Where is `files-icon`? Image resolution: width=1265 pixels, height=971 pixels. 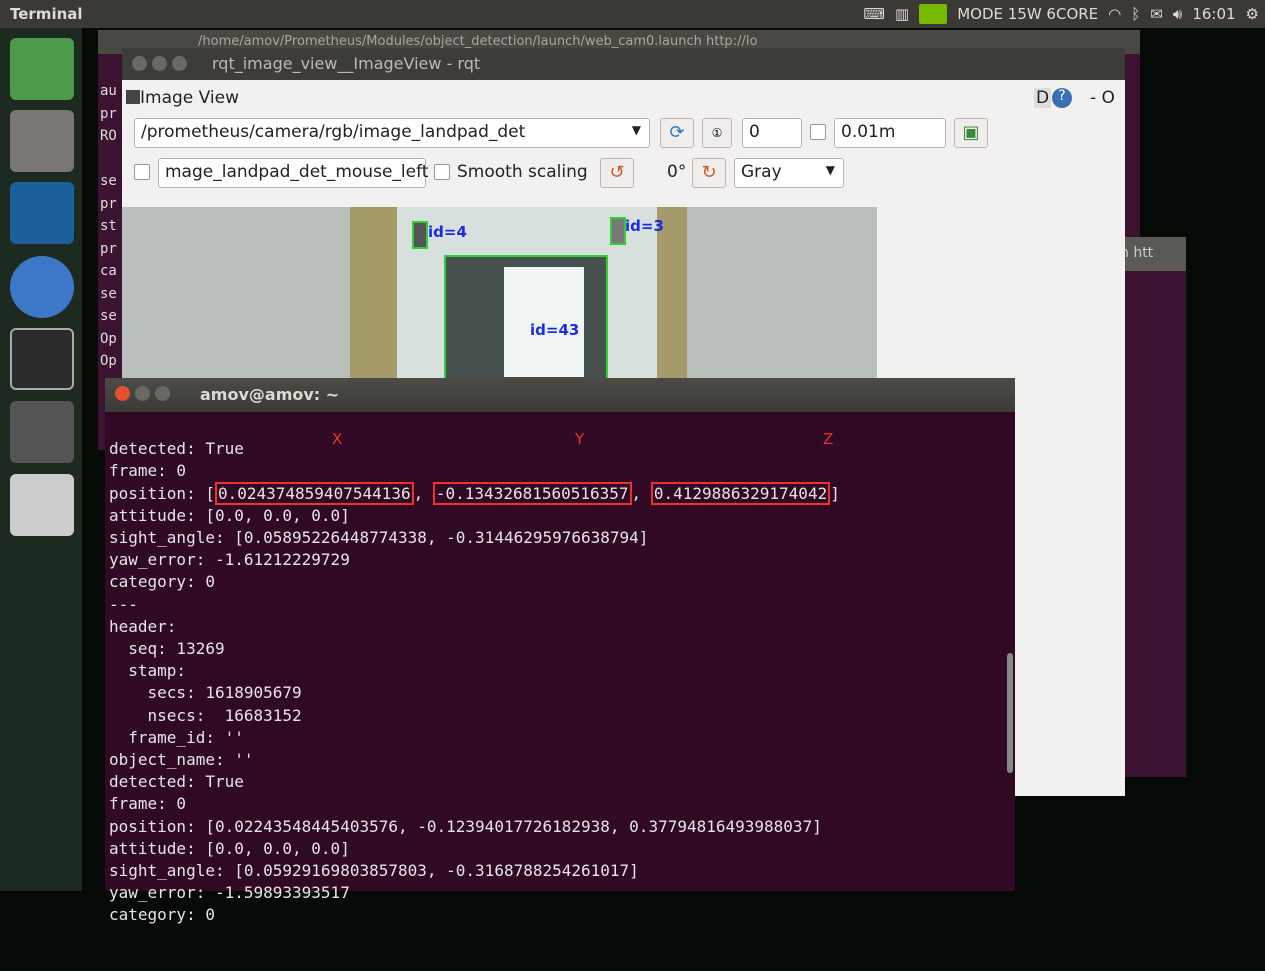 files-icon is located at coordinates (42, 141).